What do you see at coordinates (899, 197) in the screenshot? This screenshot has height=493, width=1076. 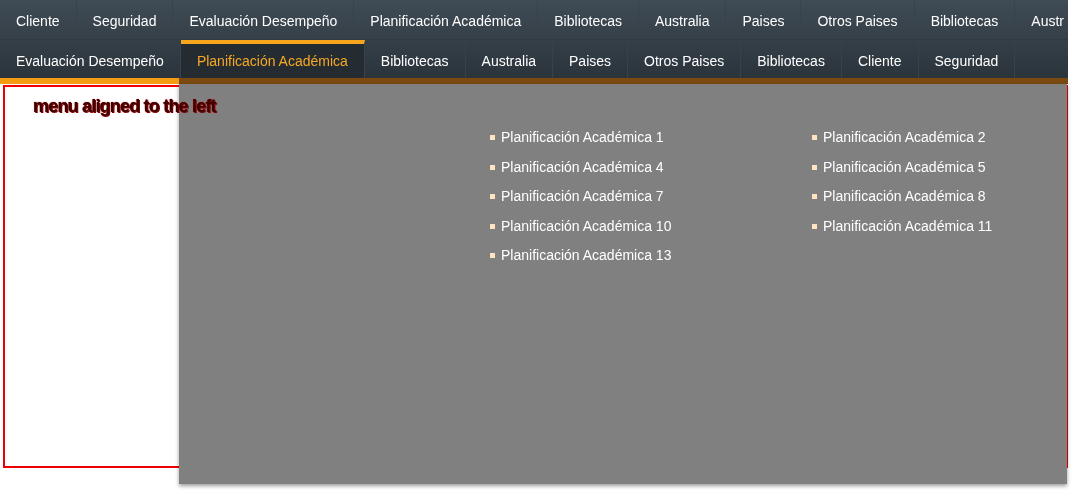 I see `submenu-link: Planificación Académica 8` at bounding box center [899, 197].